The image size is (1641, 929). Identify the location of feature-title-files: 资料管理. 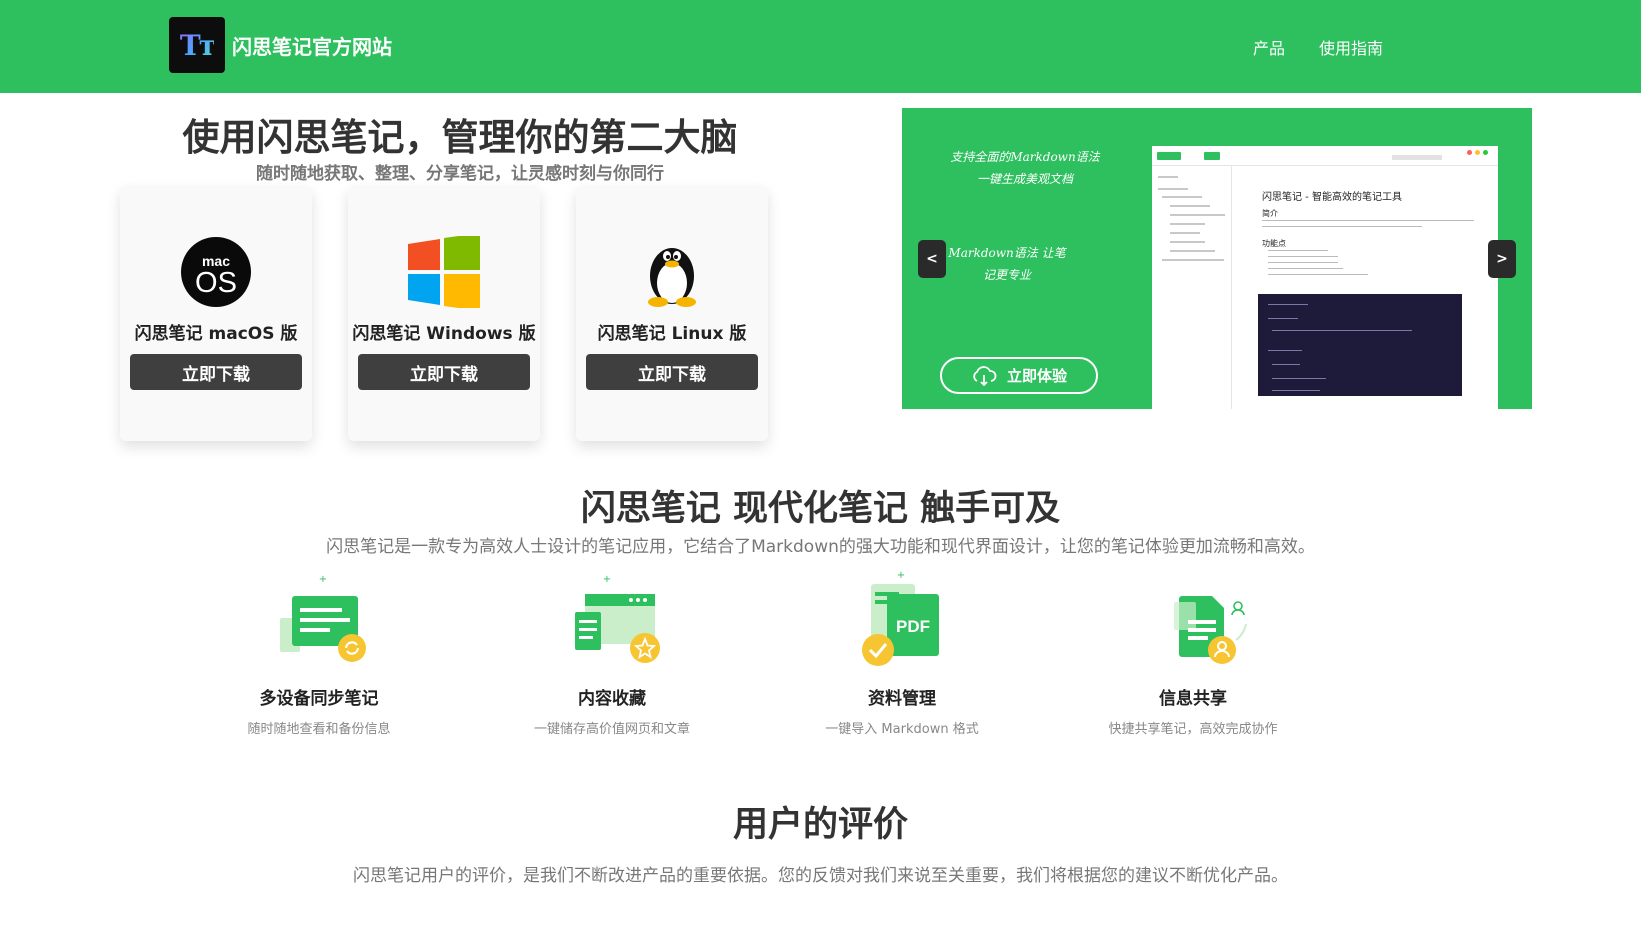
(902, 699).